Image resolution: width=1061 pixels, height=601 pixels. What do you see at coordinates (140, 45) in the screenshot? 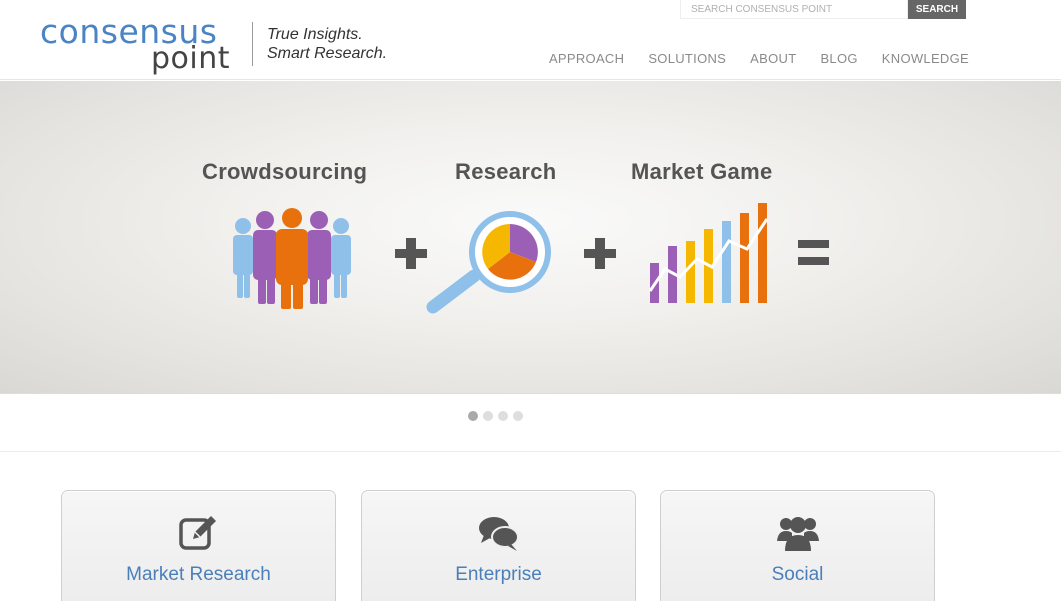
I see `logo: consensus point` at bounding box center [140, 45].